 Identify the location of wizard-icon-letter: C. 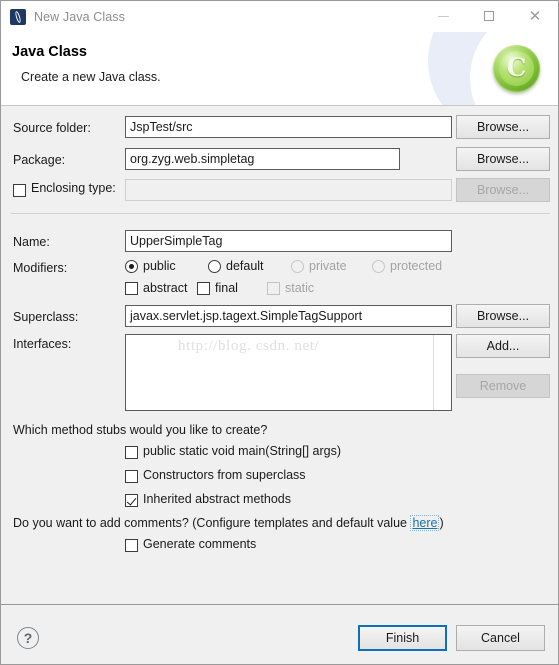
(516, 67).